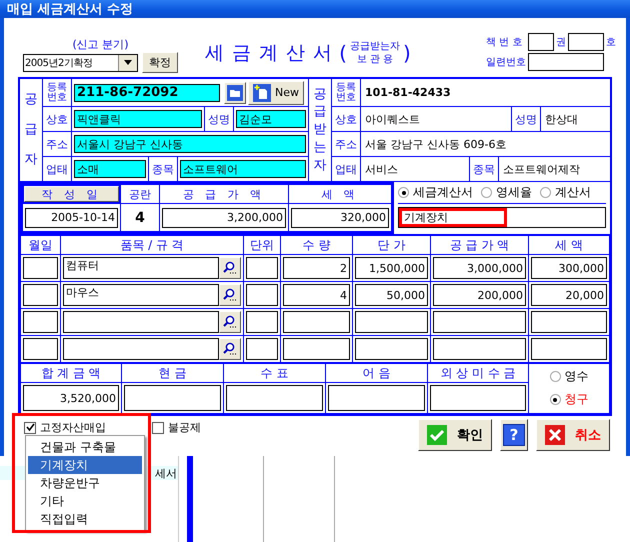 This screenshot has height=542, width=630. I want to click on field-label: 성명, so click(219, 119).